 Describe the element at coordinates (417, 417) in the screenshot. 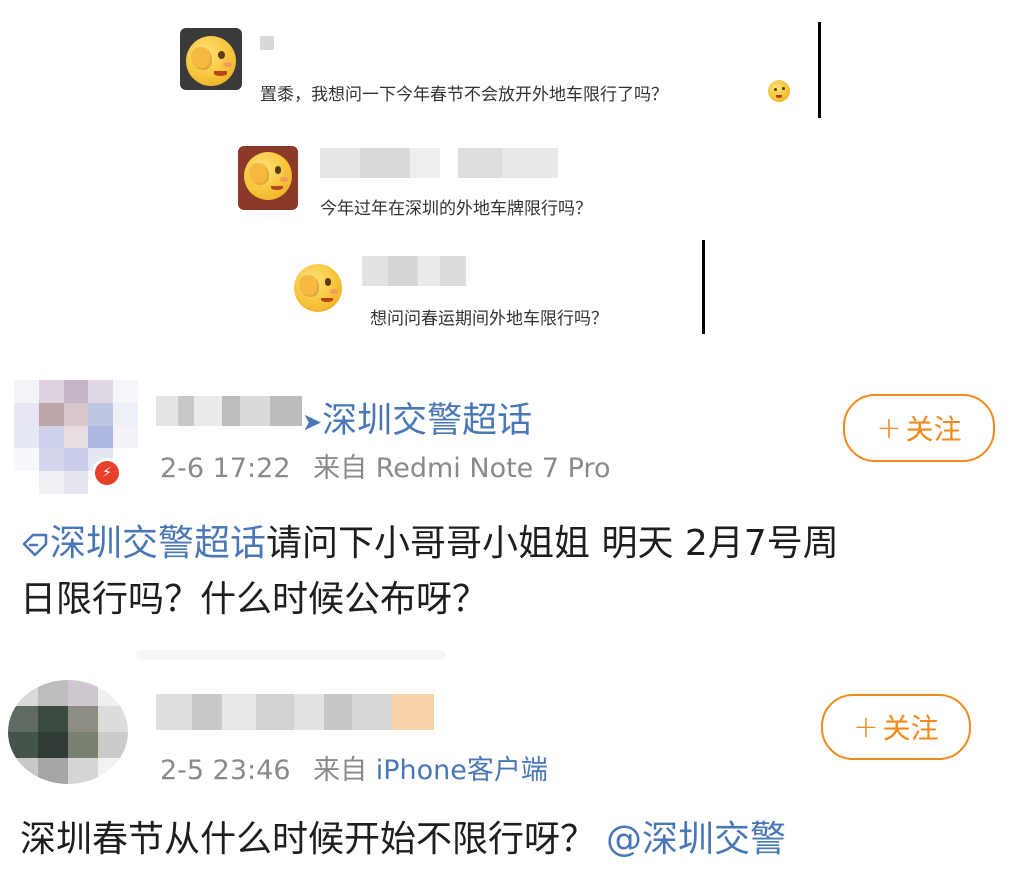

I see `super-topic-tag: ➤深圳交警超话` at that location.